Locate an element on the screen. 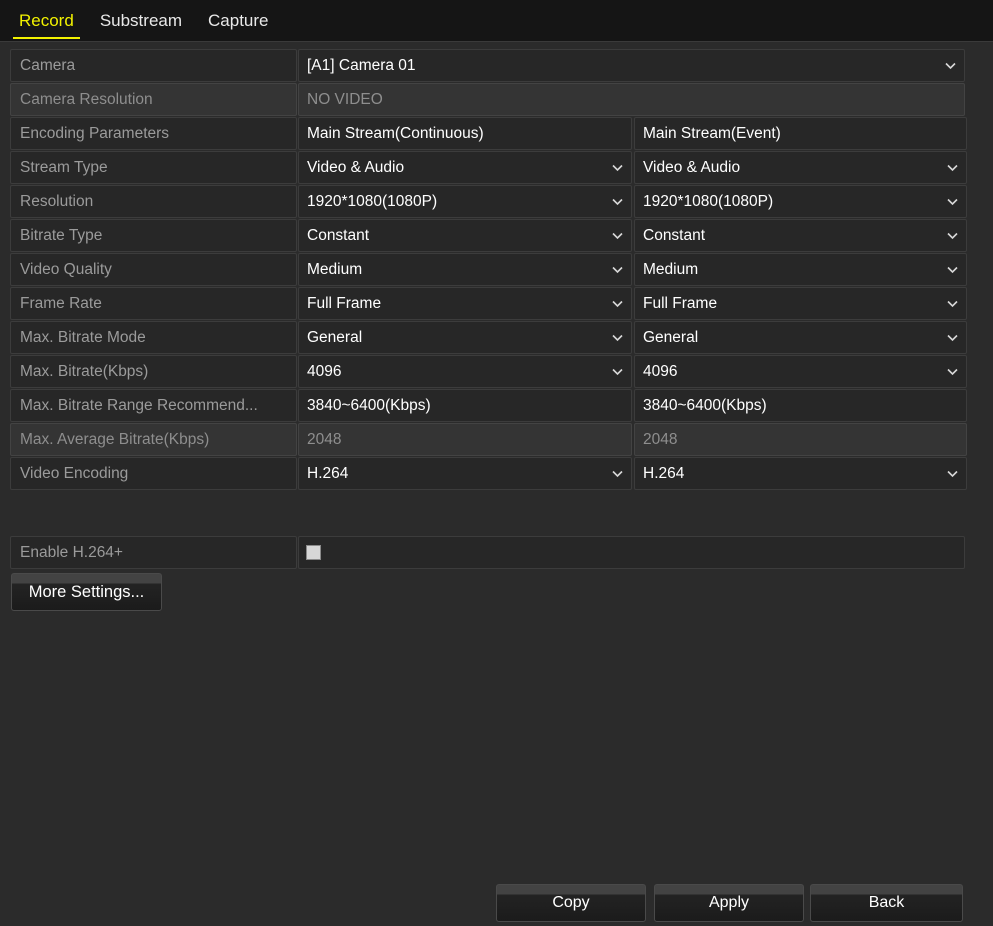 The height and width of the screenshot is (926, 993). param-event-value: General is located at coordinates (671, 337).